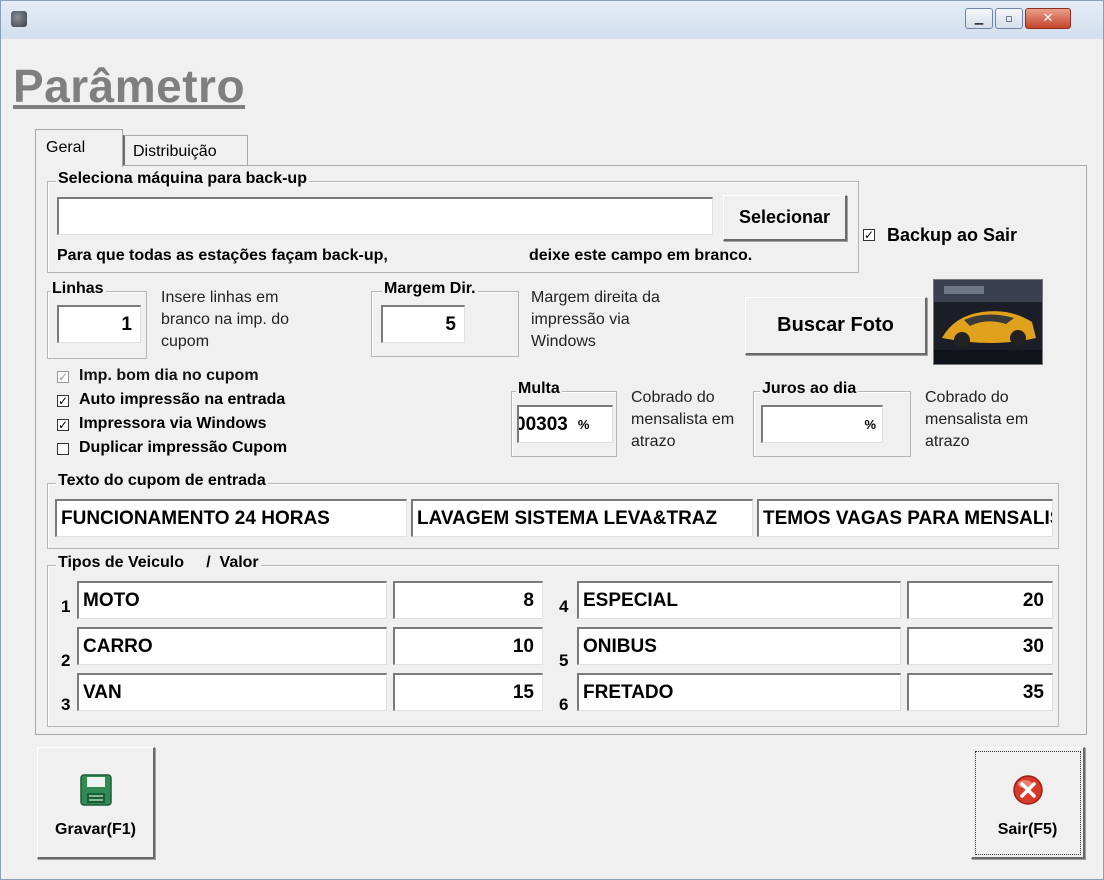 The height and width of the screenshot is (880, 1104). What do you see at coordinates (809, 389) in the screenshot?
I see `interest-group-label: Juros ao dia` at bounding box center [809, 389].